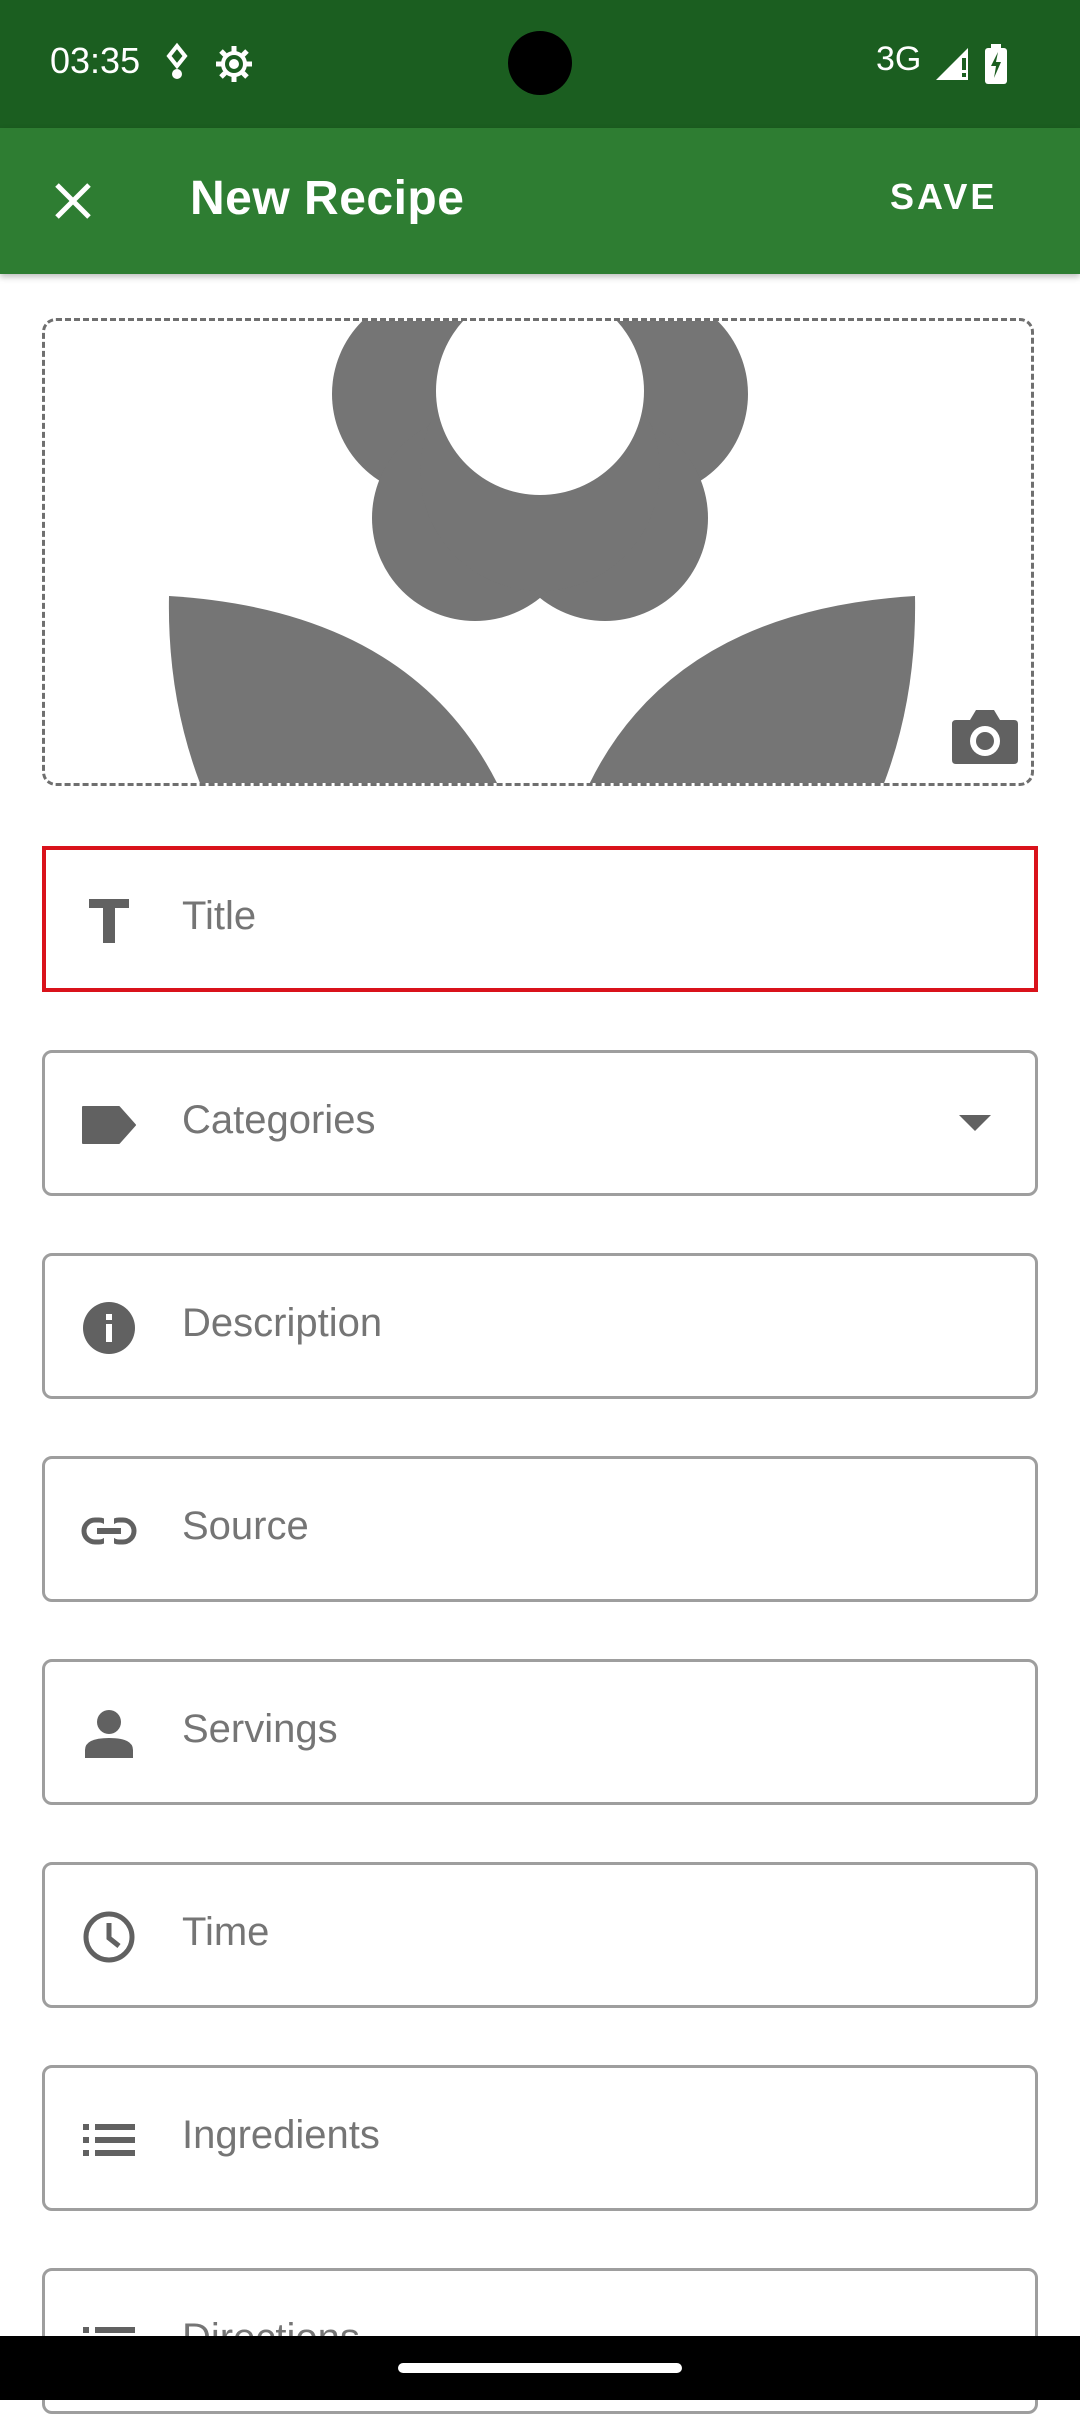 The width and height of the screenshot is (1080, 2414). Describe the element at coordinates (985, 736) in the screenshot. I see `camera-icon` at that location.